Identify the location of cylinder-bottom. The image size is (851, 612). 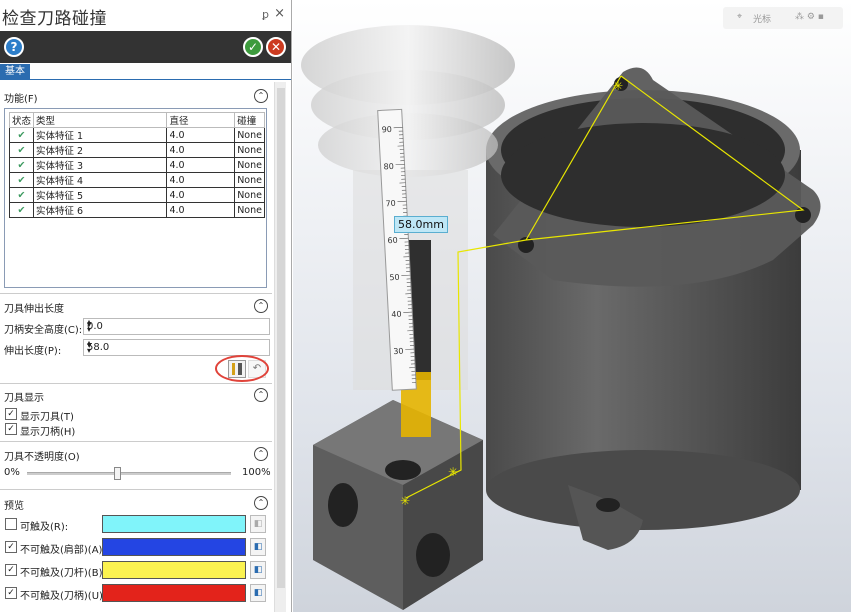
(643, 490).